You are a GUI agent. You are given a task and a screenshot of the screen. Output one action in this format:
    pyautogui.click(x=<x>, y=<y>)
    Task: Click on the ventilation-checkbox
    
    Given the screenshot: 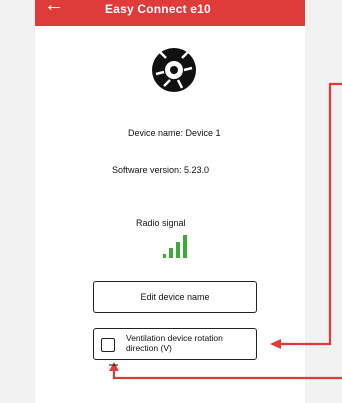 What is the action you would take?
    pyautogui.click(x=108, y=345)
    